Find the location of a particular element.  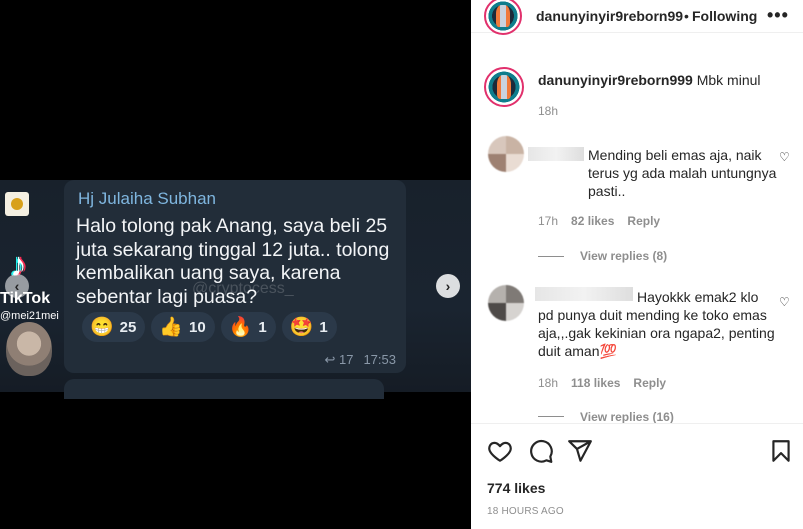

comment-likes: 118 likes is located at coordinates (595, 383).